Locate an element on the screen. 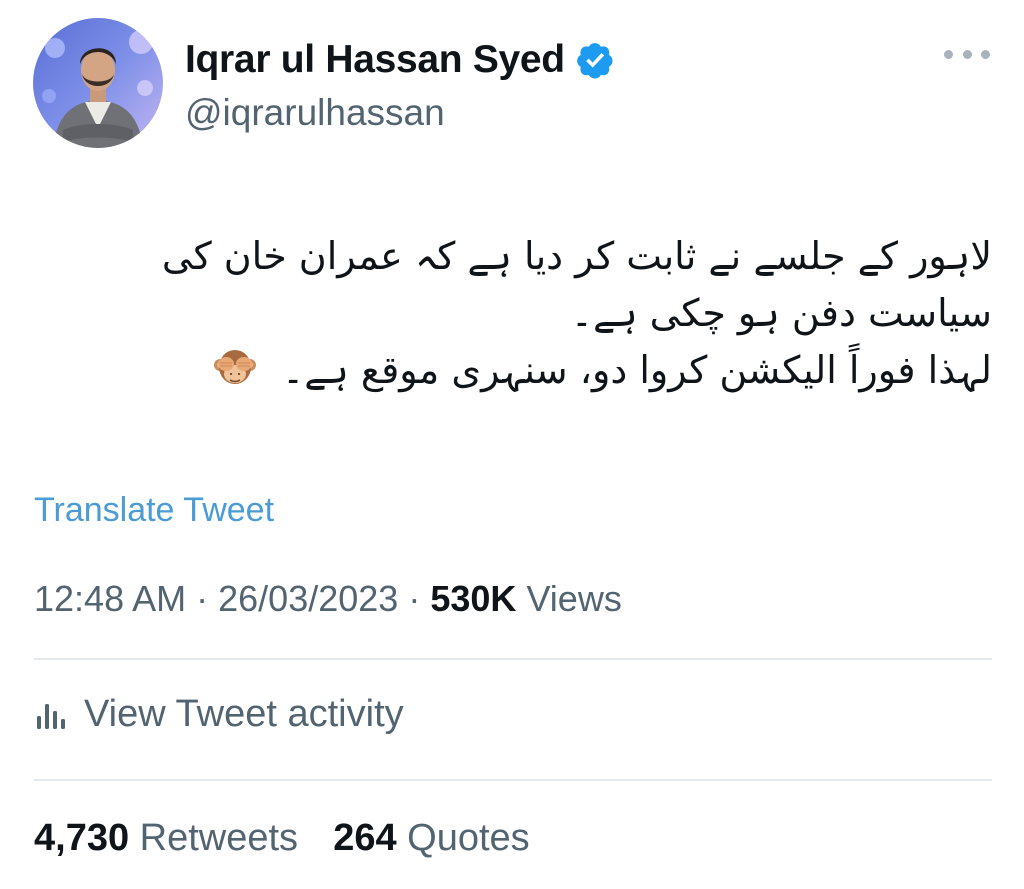  tweet-stats: 4,730 Retweets 264 Quotes is located at coordinates (282, 838).